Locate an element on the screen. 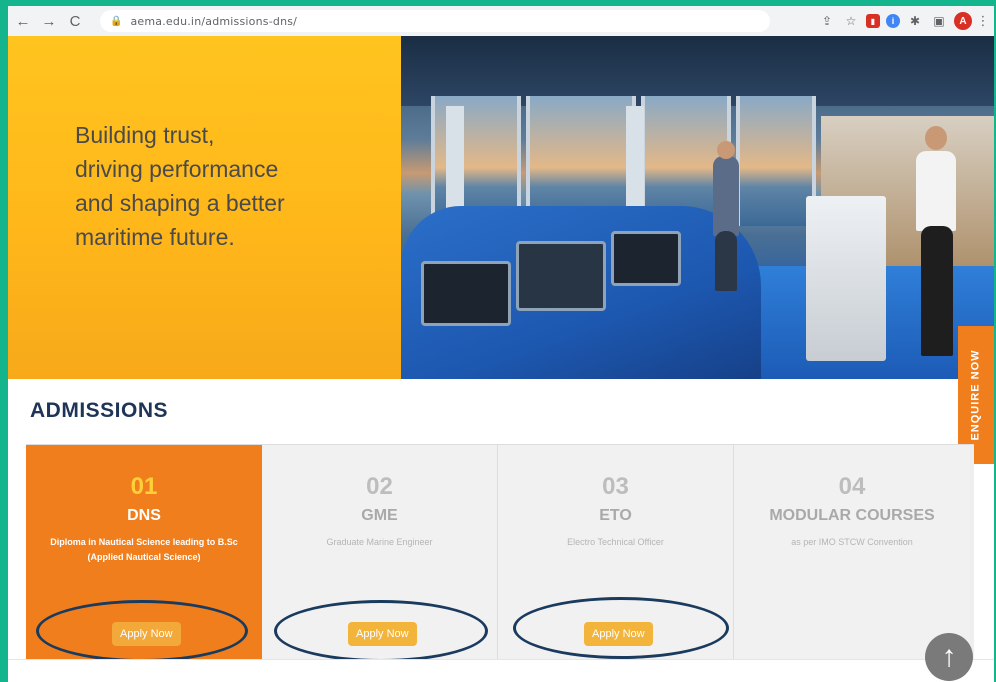 Image resolution: width=996 pixels, height=682 pixels. apply-now-button-dns: Apply Now is located at coordinates (146, 634).